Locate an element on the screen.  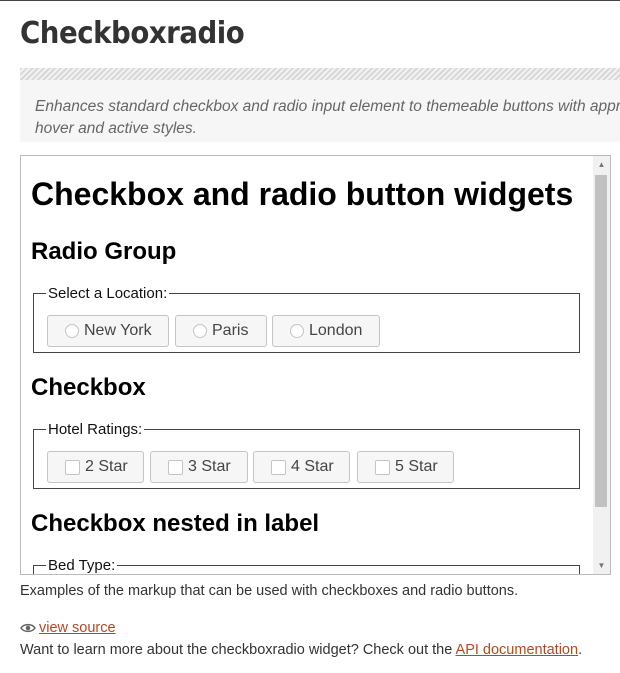
radio-new-york: New York is located at coordinates (108, 331).